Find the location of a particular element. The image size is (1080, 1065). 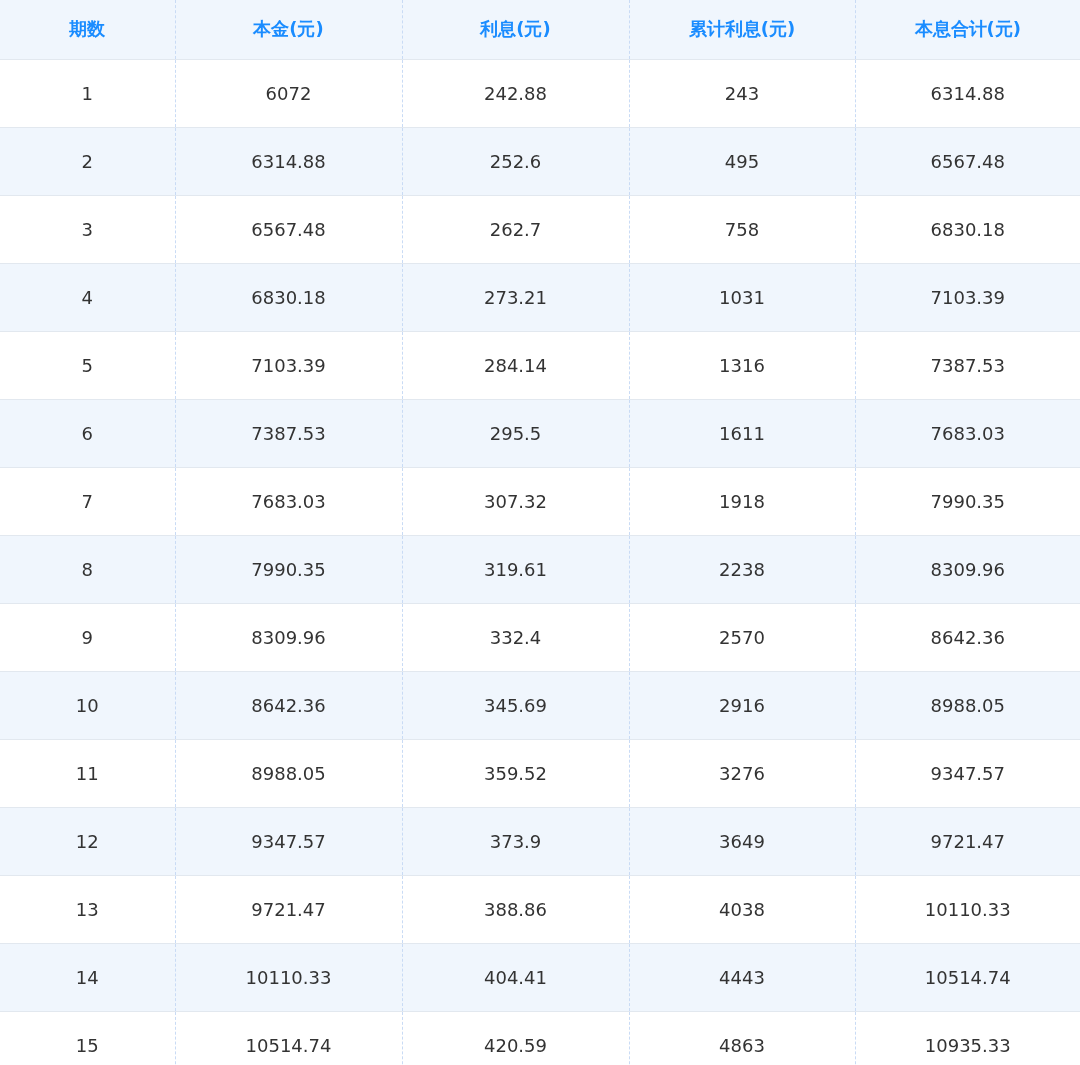

column-header: 期数 is located at coordinates (87, 29).